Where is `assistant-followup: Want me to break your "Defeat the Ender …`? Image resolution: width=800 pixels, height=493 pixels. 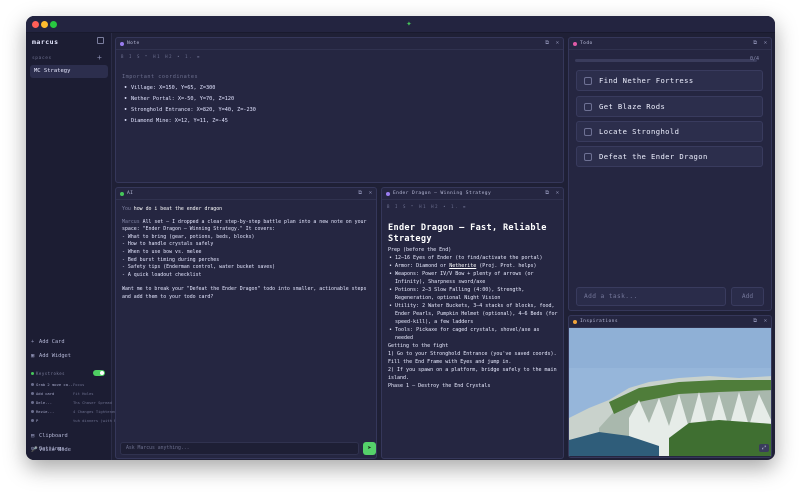 assistant-followup: Want me to break your "Defeat the Ender … is located at coordinates (244, 293).